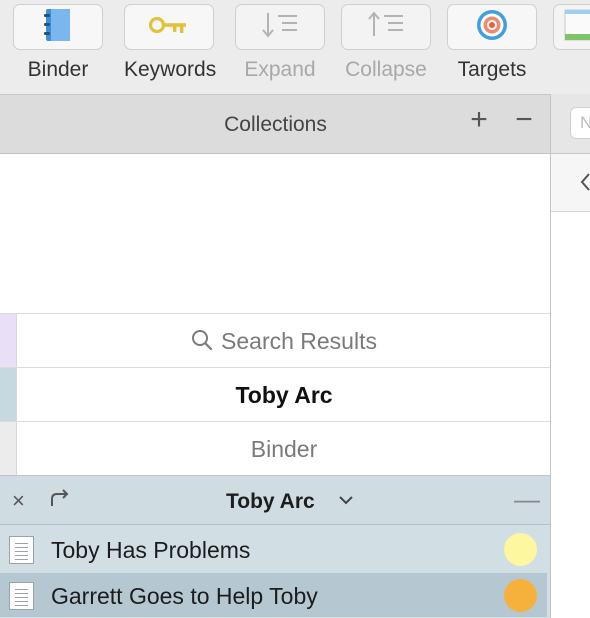  Describe the element at coordinates (202, 343) in the screenshot. I see `search-icon` at that location.